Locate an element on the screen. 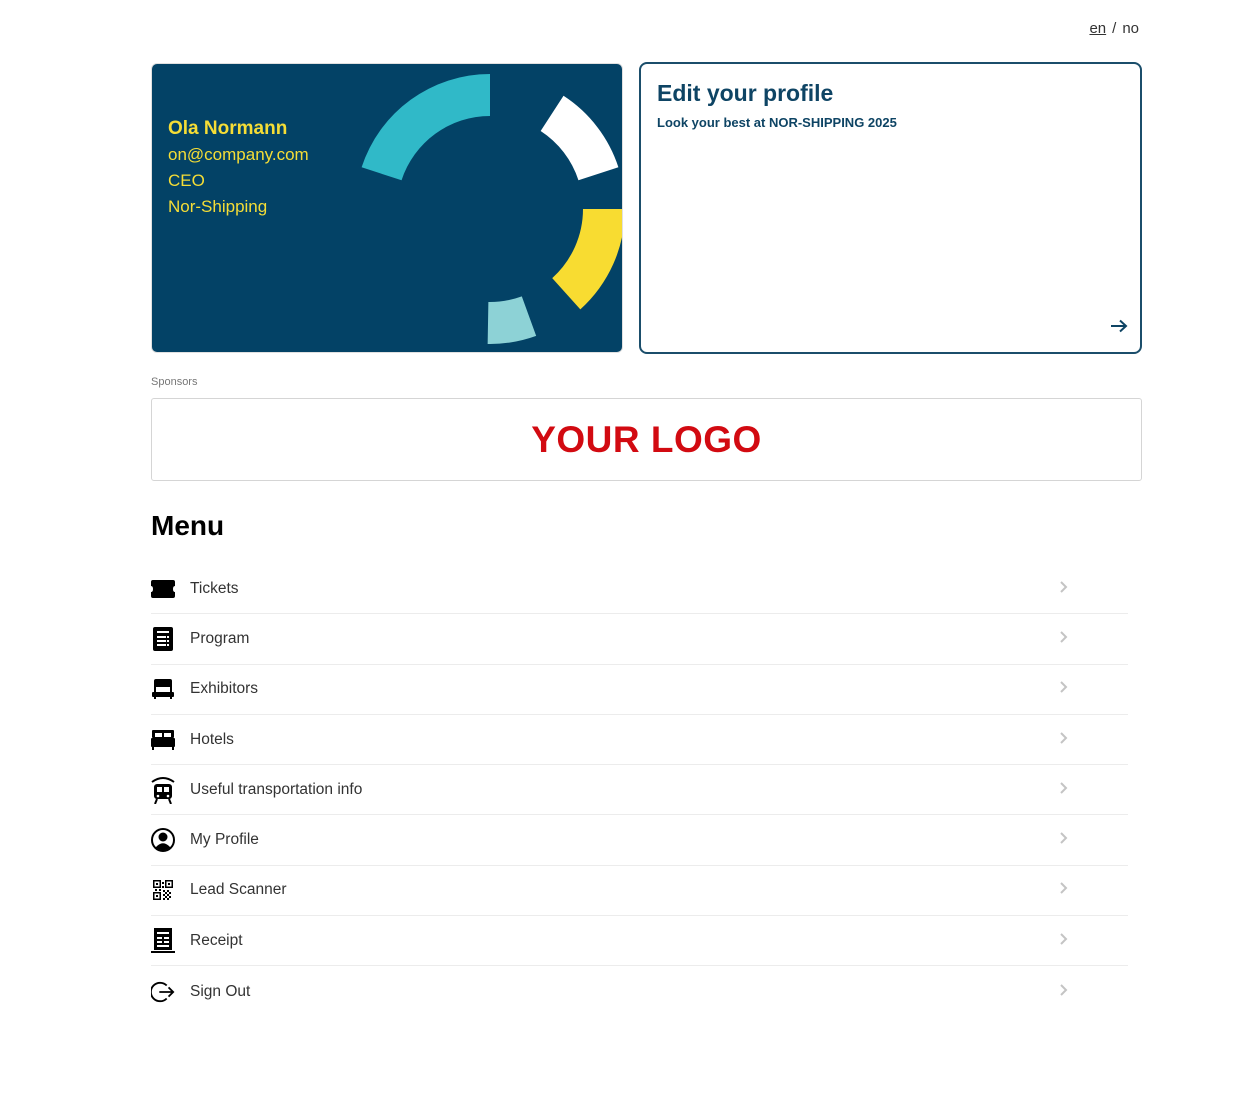 Image resolution: width=1251 pixels, height=1099 pixels. menu-item-transportation: Useful transportation info is located at coordinates (639, 790).